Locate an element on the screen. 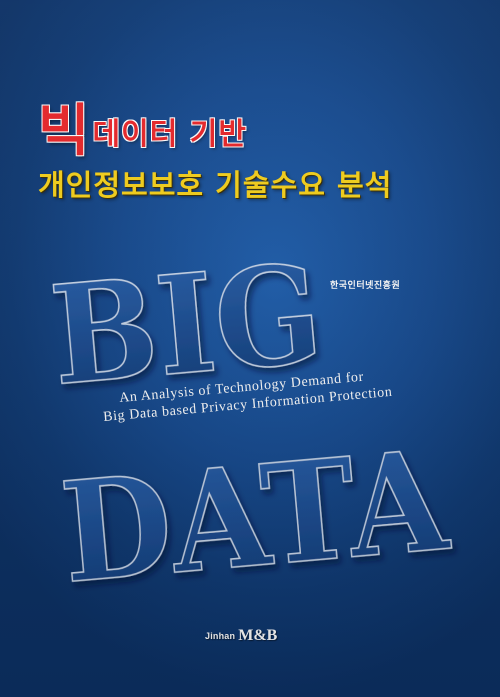 This screenshot has height=697, width=500. publisher-logo: Jinhan M&B is located at coordinates (241, 636).